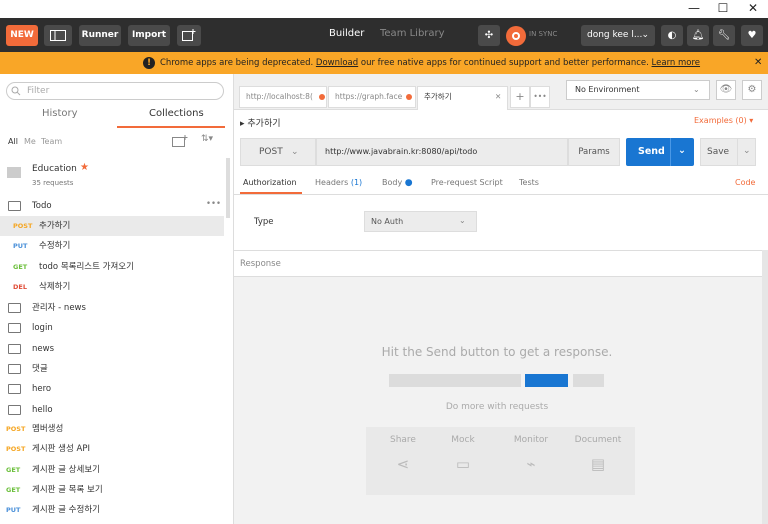 The image size is (768, 524). Describe the element at coordinates (723, 120) in the screenshot. I see `examples-dropdown: Examples (0) ▾` at that location.